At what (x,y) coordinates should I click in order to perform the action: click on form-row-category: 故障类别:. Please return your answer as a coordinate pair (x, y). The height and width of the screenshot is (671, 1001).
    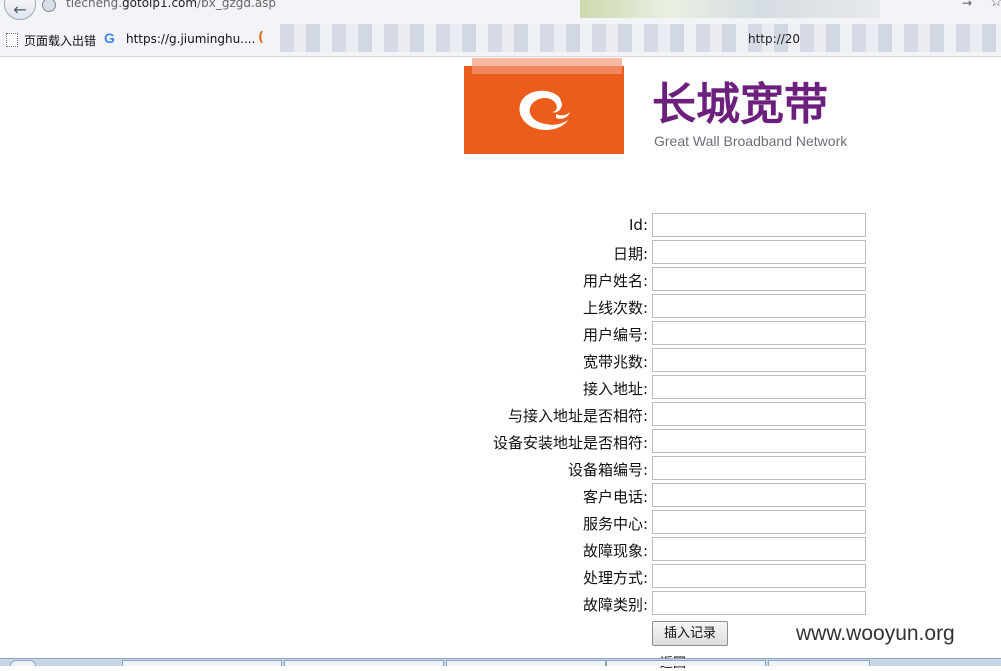
    Looking at the image, I should click on (655, 603).